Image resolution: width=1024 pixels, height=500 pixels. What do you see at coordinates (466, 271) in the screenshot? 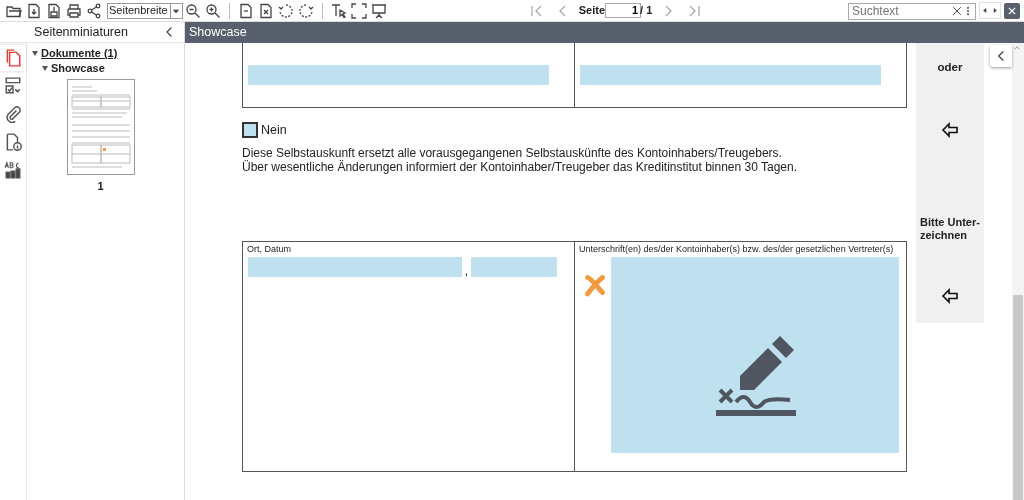
I see `comma-text: ,` at bounding box center [466, 271].